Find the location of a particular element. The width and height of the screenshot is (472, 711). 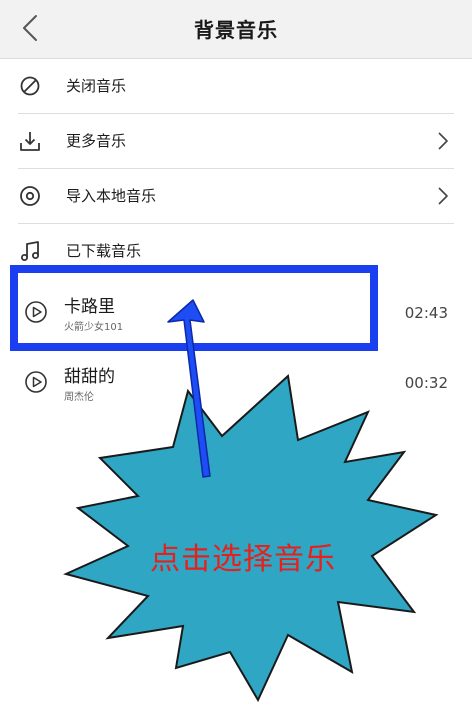

no-music-icon is located at coordinates (30, 86).